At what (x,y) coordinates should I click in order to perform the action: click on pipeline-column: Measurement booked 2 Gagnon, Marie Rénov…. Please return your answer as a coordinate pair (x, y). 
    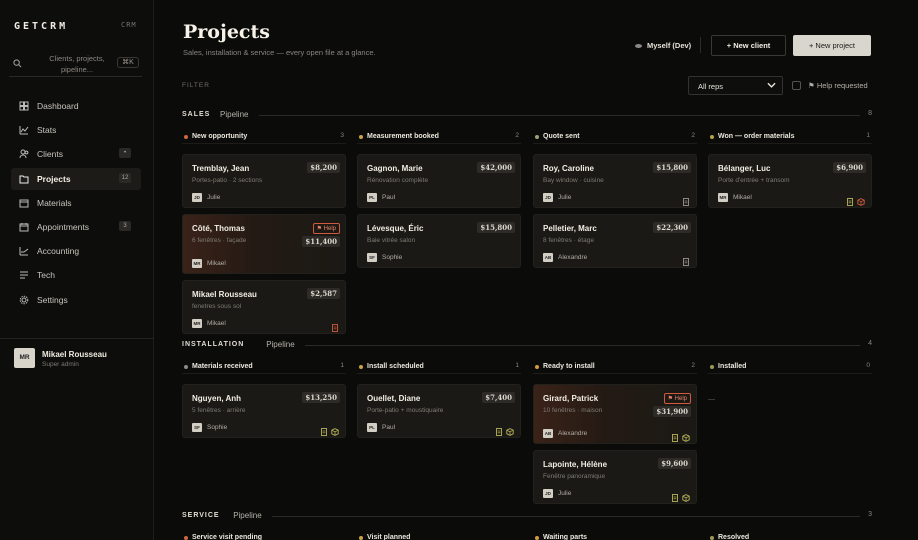
    Looking at the image, I should click on (439, 200).